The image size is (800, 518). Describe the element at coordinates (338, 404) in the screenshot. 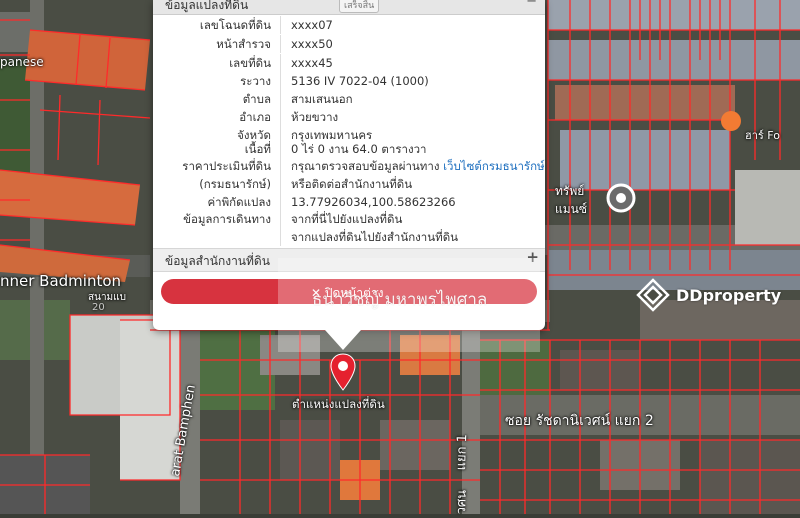

I see `pin-label: ตำแหน่งแปลงที่ดิน` at that location.